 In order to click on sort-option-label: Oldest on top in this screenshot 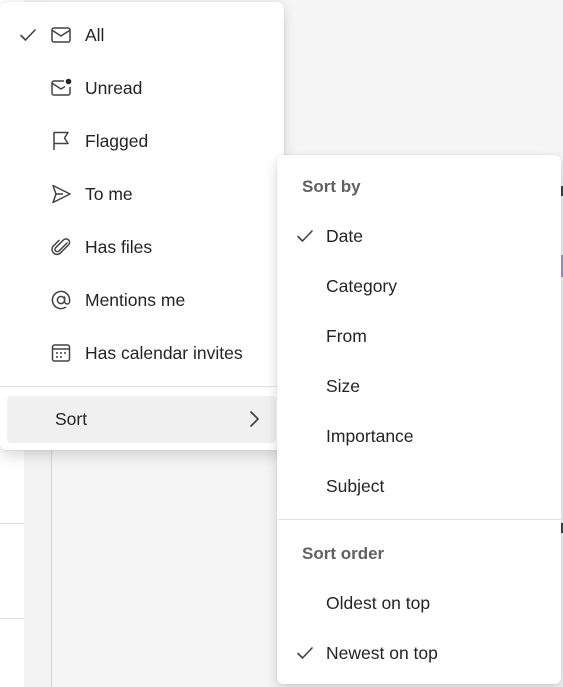, I will do `click(378, 602)`.